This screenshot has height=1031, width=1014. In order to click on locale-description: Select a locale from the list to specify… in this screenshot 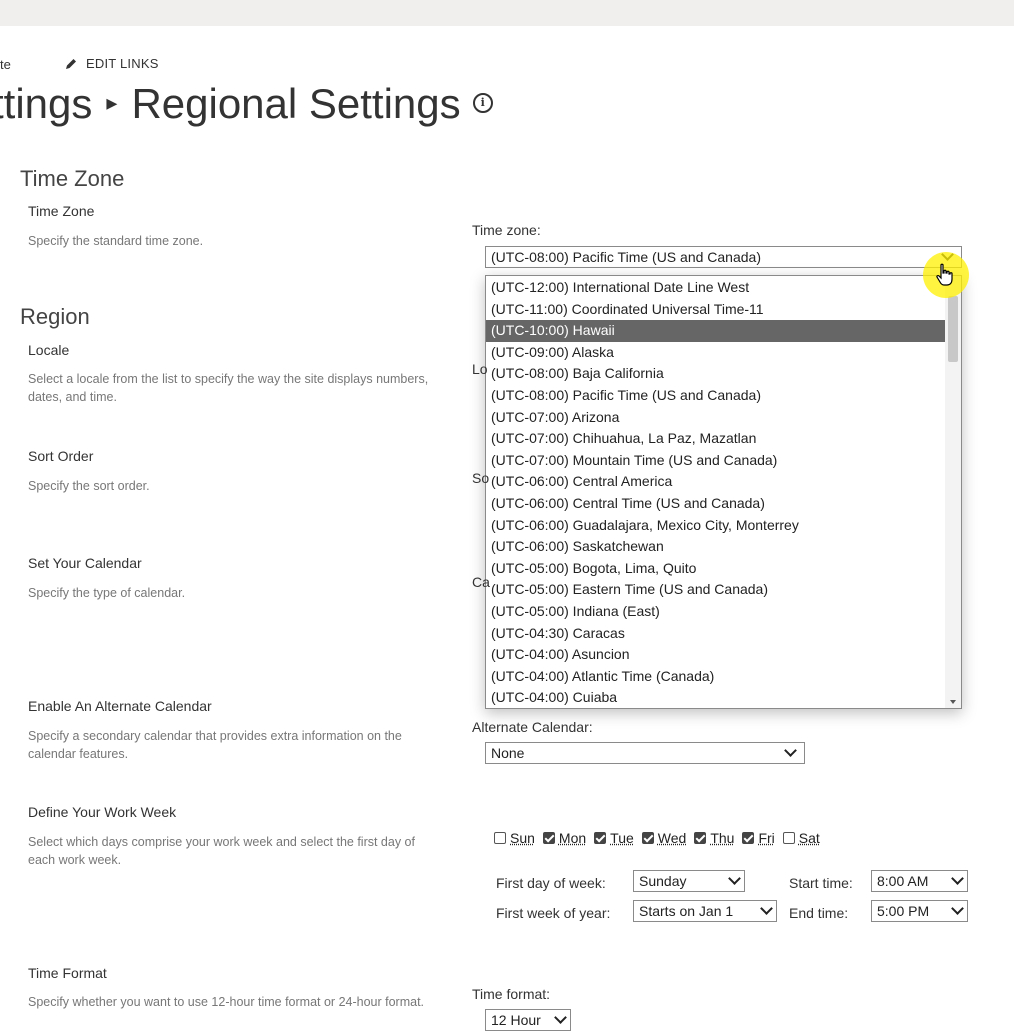, I will do `click(228, 388)`.